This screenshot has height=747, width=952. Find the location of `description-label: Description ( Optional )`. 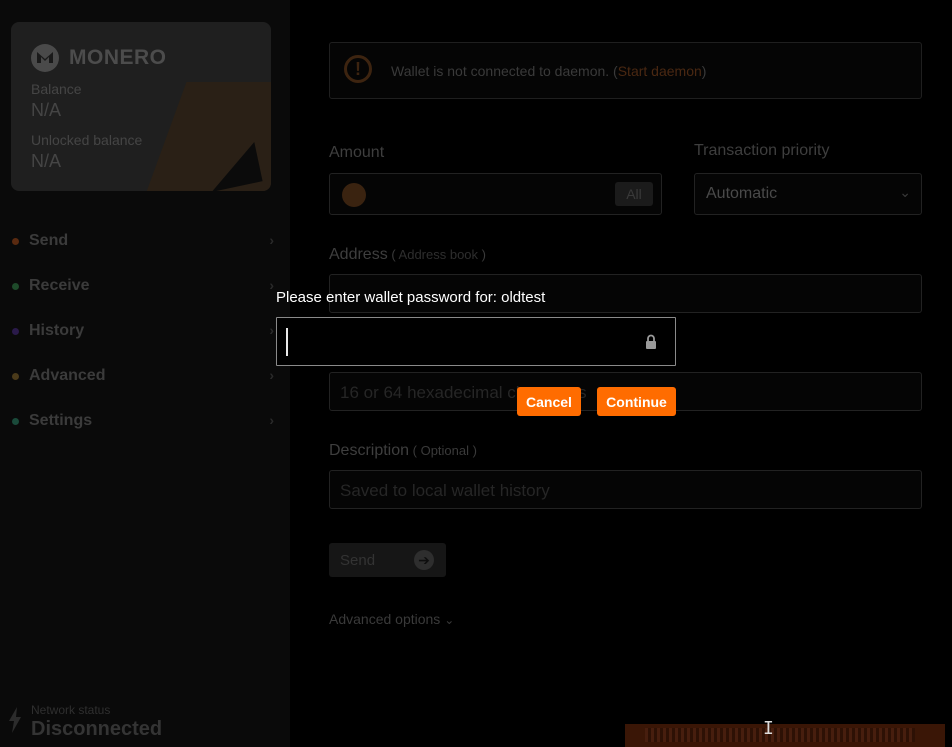

description-label: Description ( Optional ) is located at coordinates (403, 451).